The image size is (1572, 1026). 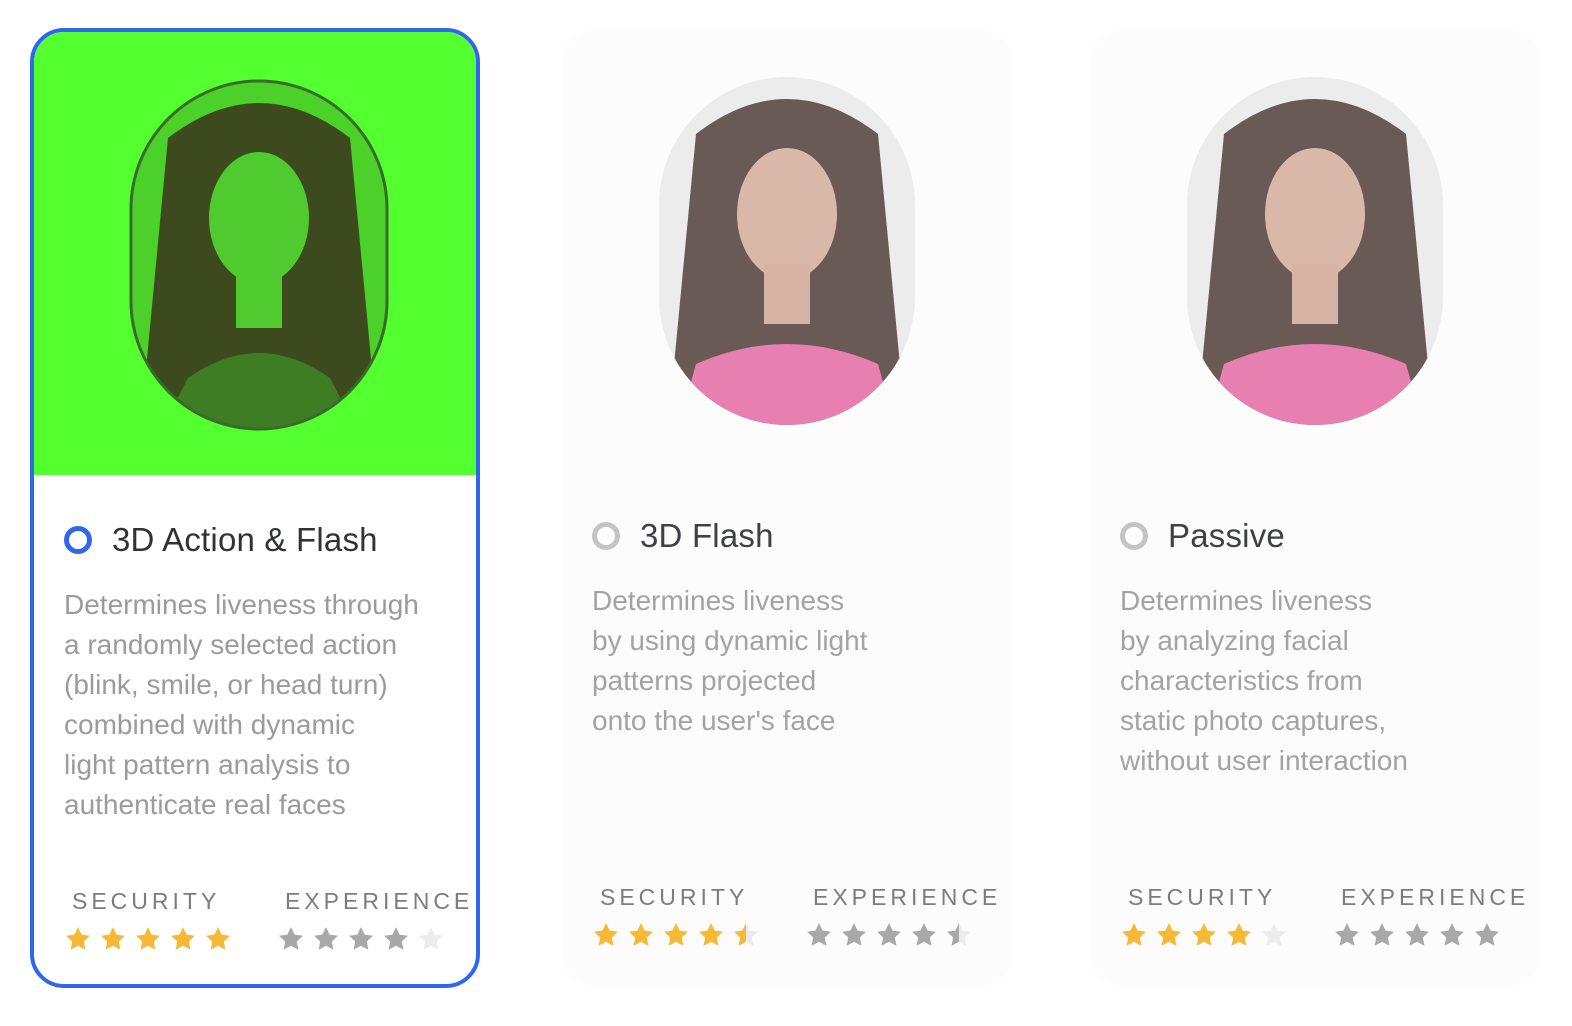 I want to click on option-title: 3D Action & Flash, so click(x=245, y=539).